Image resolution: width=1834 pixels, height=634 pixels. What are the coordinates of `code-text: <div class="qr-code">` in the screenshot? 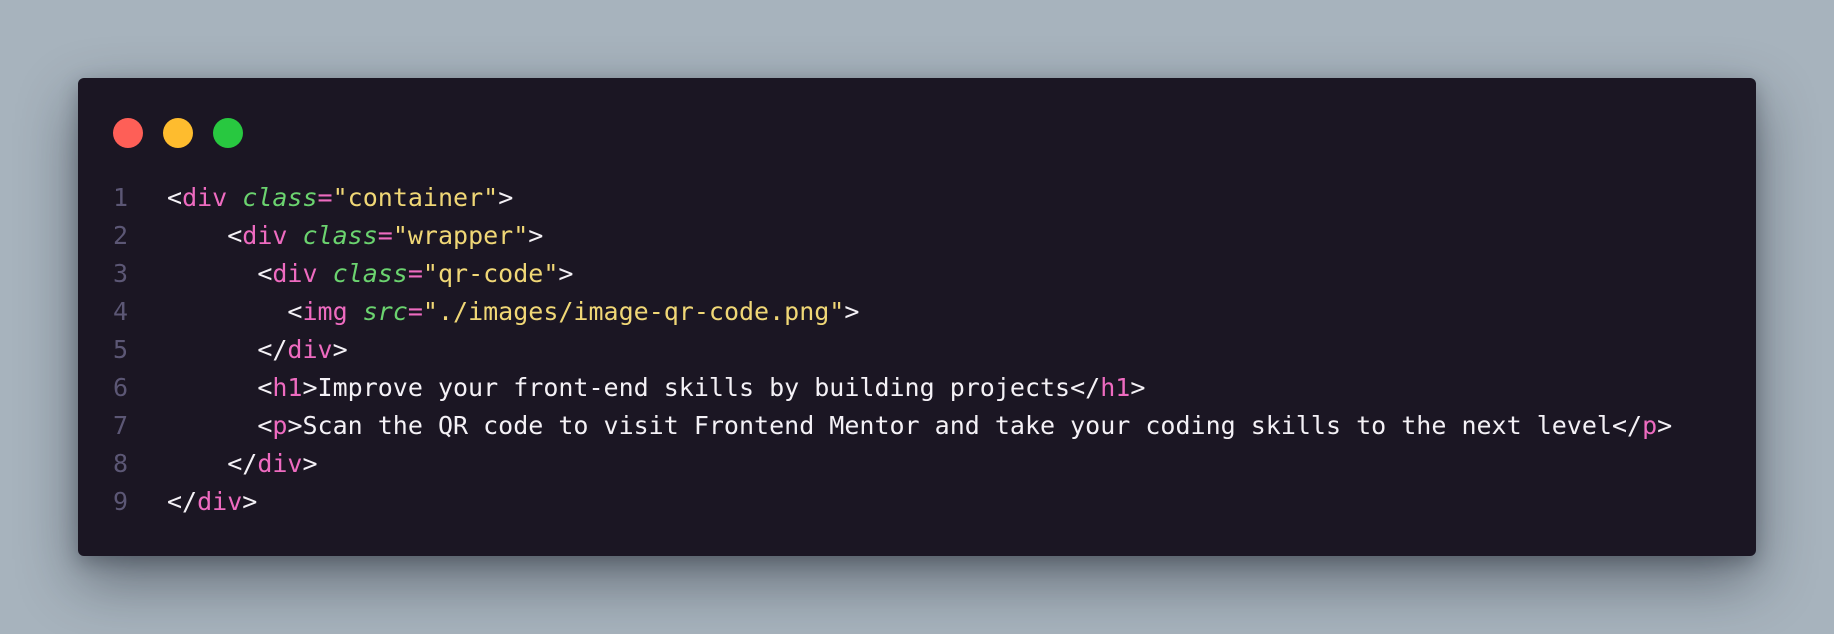 It's located at (370, 274).